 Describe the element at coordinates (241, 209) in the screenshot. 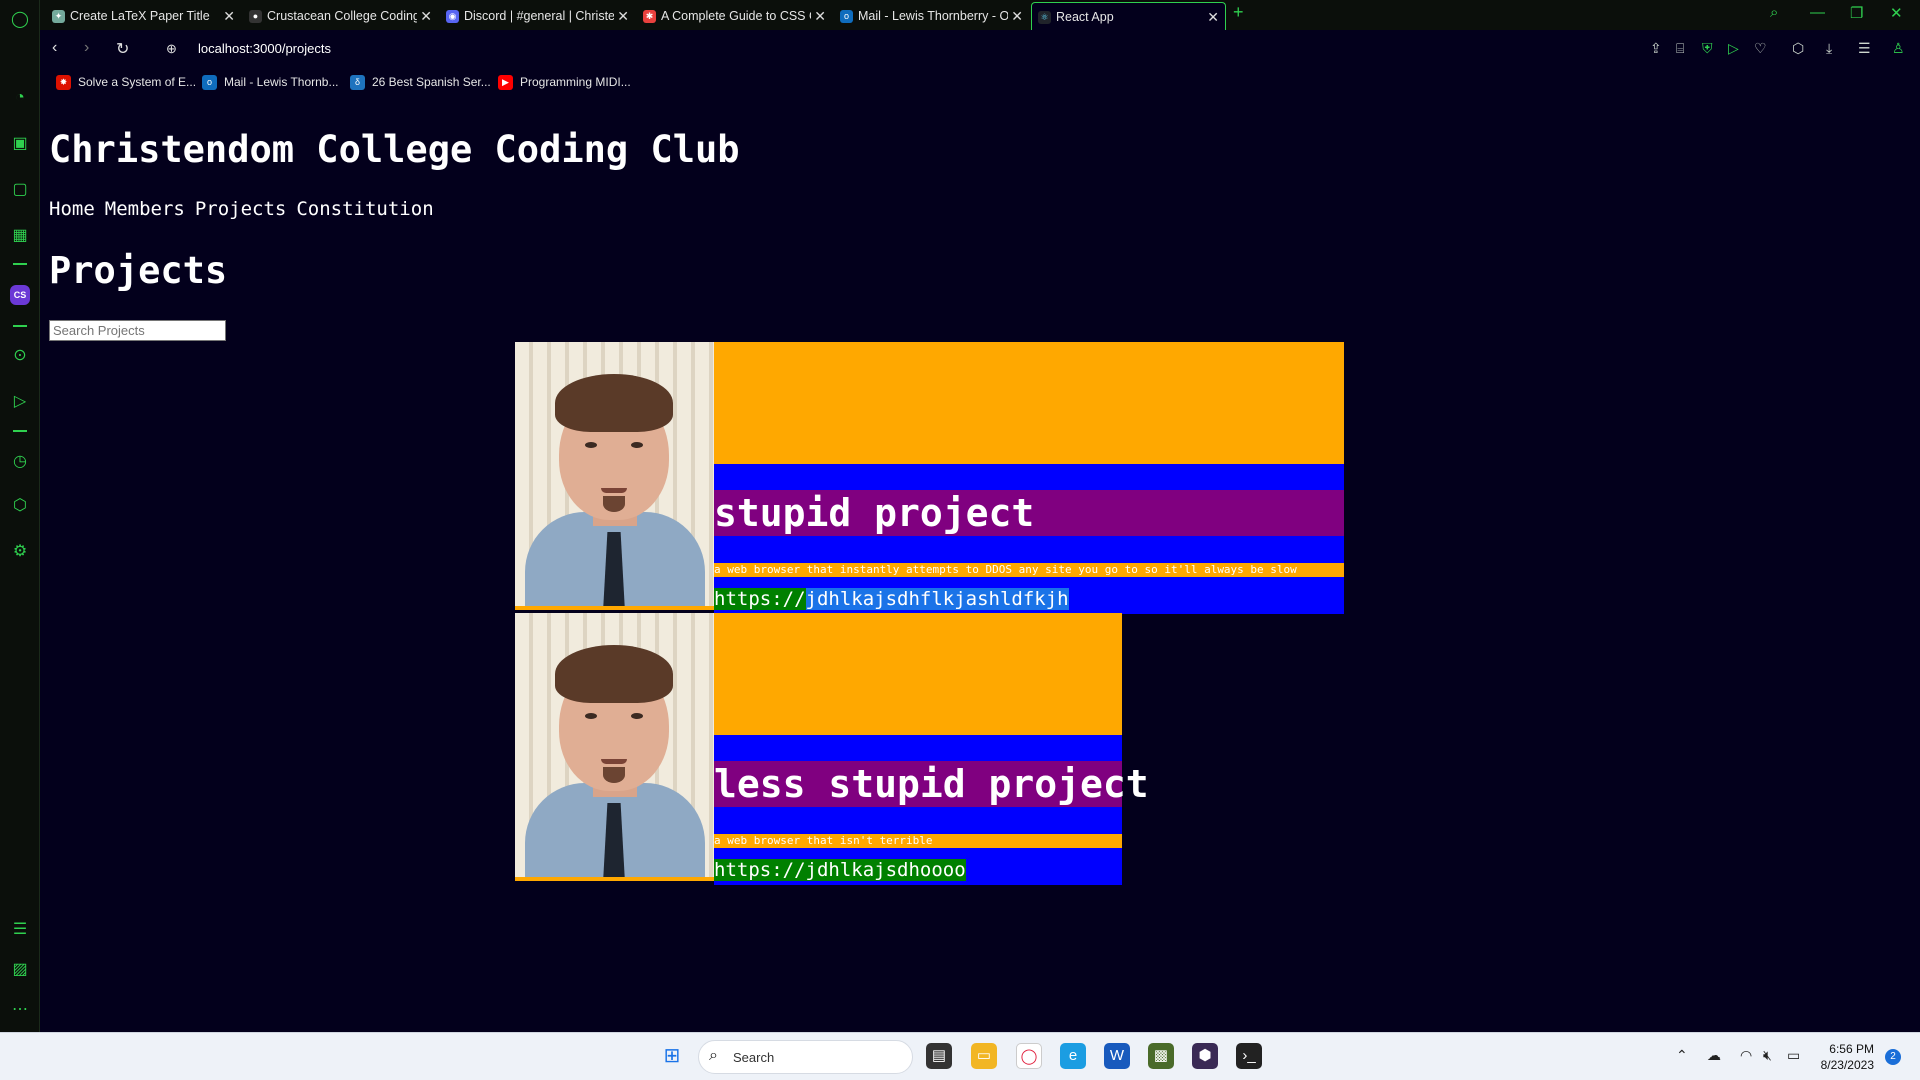

I see `nav-projects: Projects` at that location.